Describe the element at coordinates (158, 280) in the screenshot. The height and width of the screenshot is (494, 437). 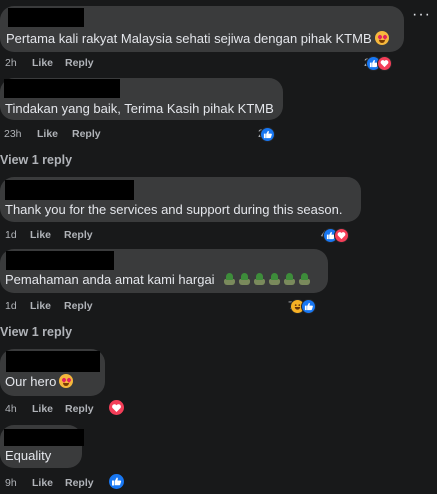
I see `comment-text: Pemahaman anda amat kami hargai` at that location.